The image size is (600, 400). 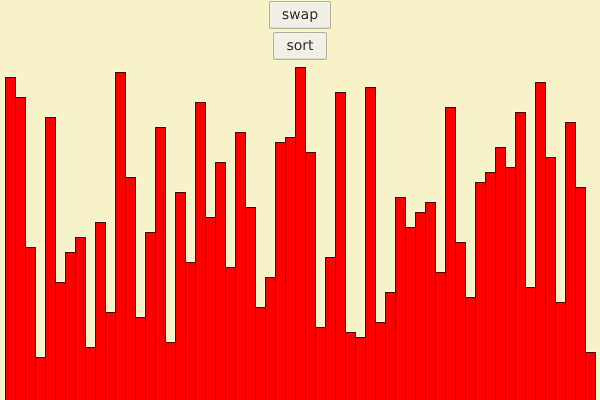 I want to click on swap-button: swap, so click(x=300, y=15).